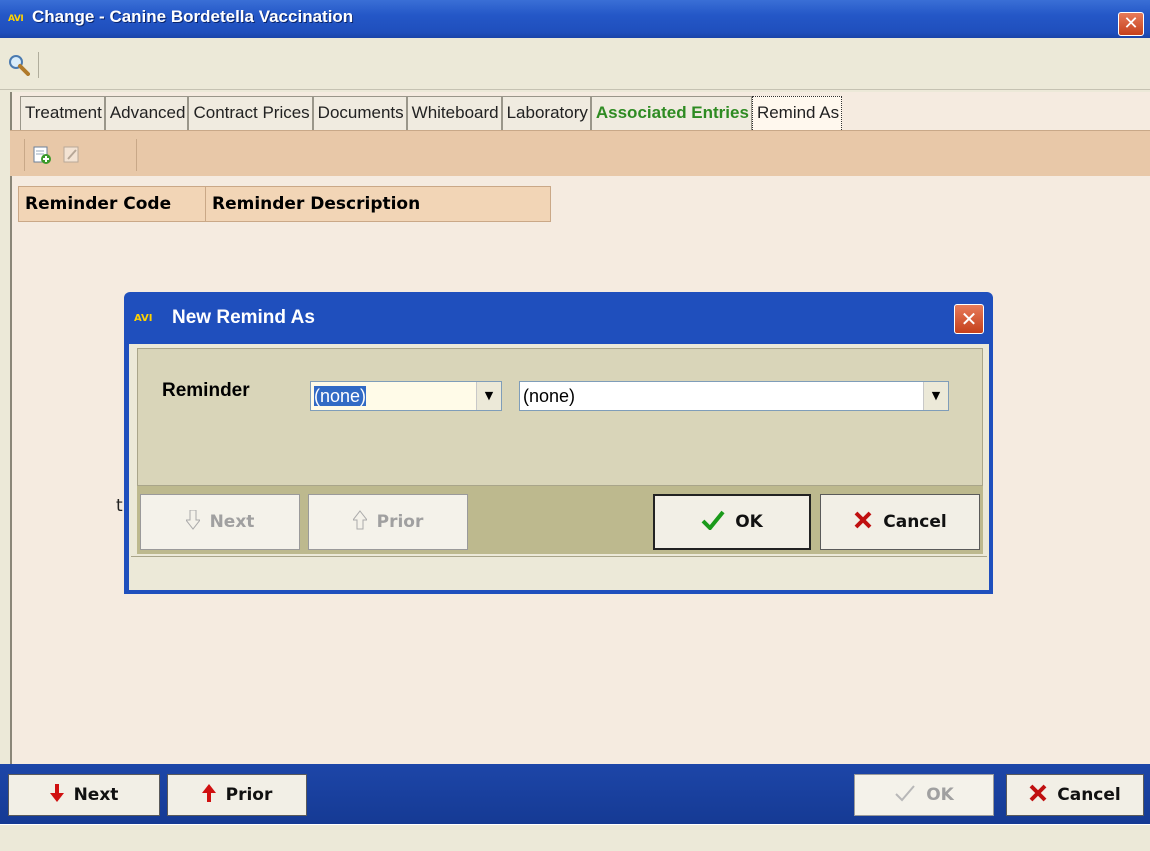 The width and height of the screenshot is (1150, 851). I want to click on new-record-icon, so click(42, 155).